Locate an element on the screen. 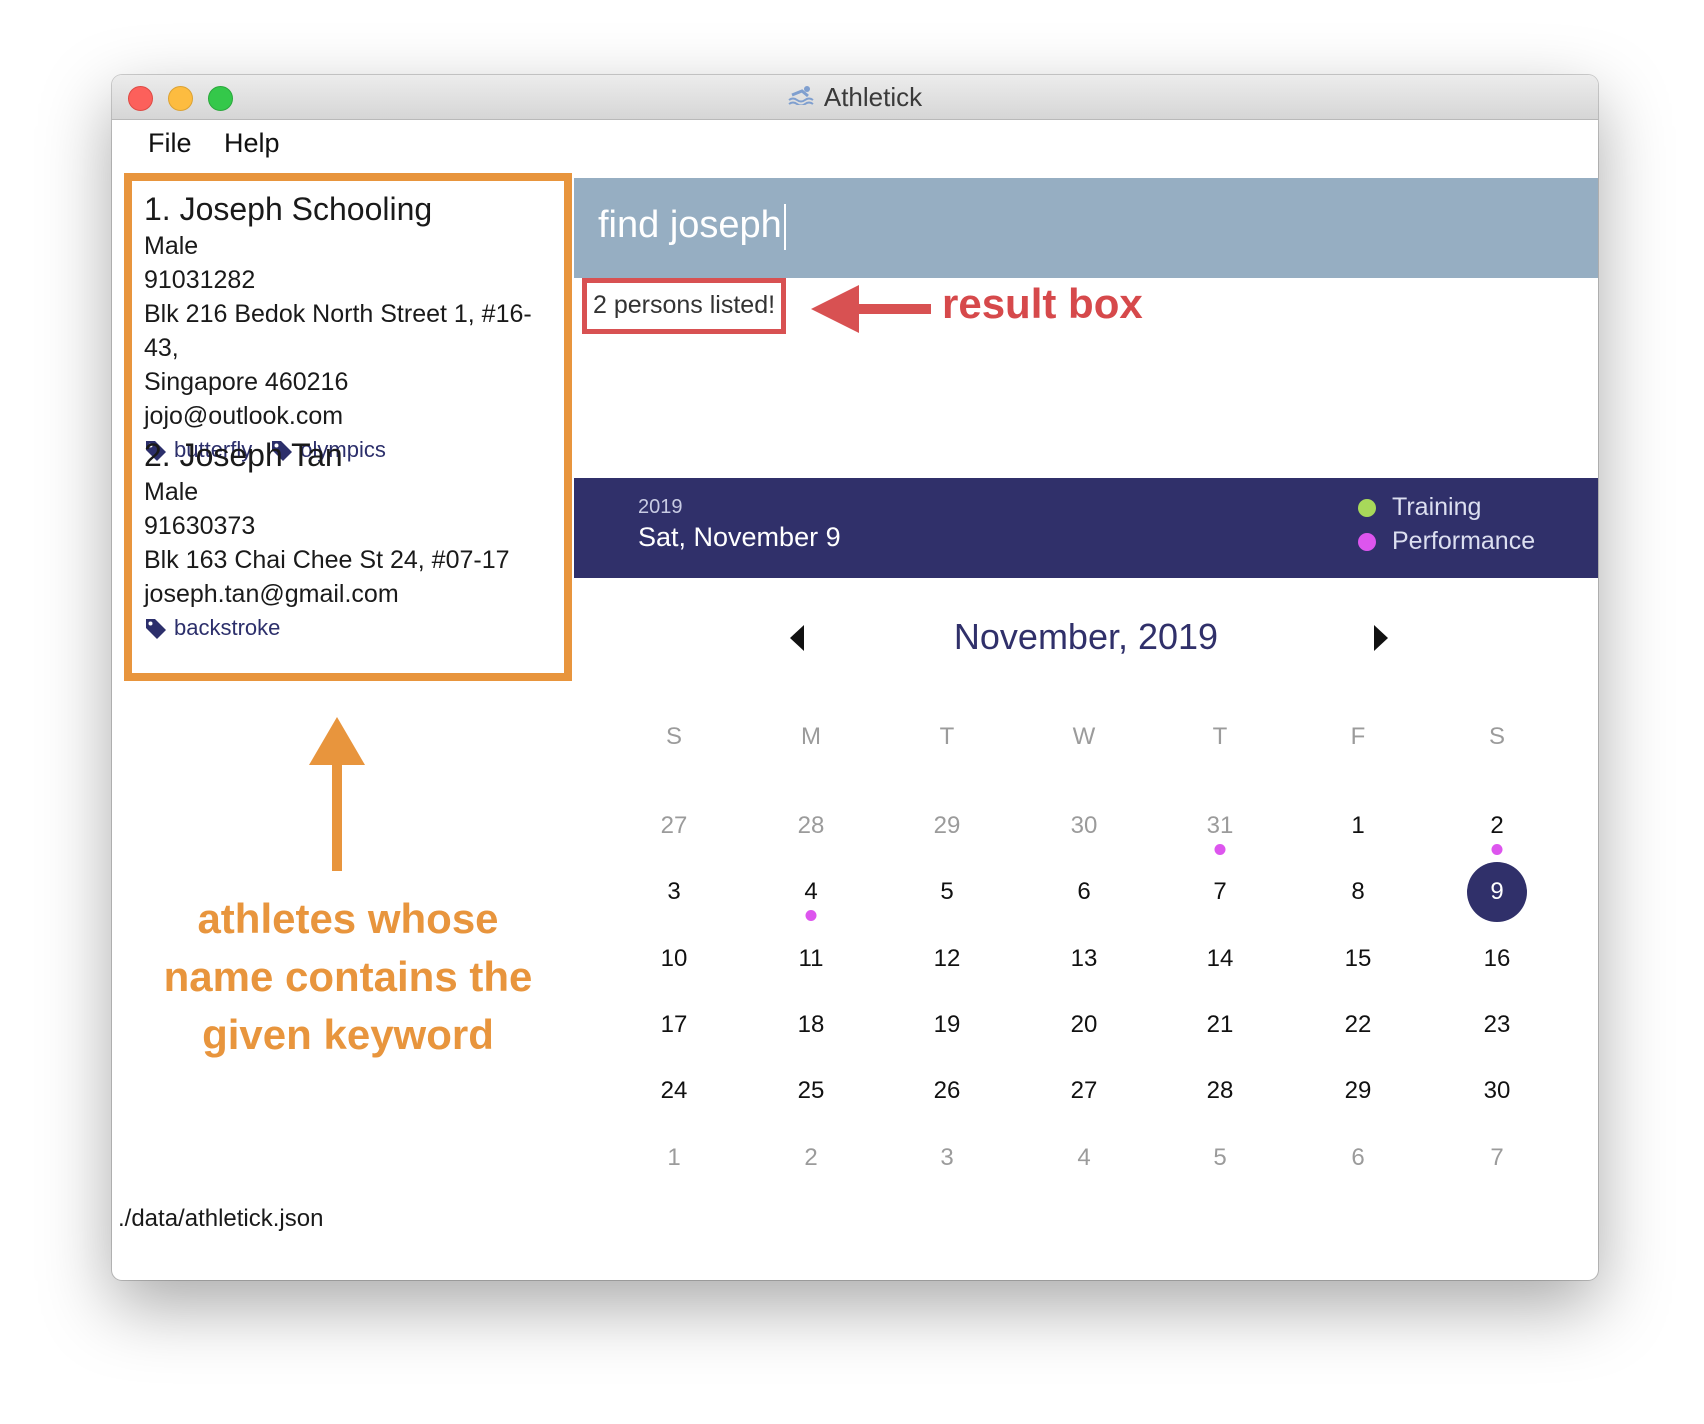 The height and width of the screenshot is (1424, 1704). calendar-day: 20 is located at coordinates (1084, 1025).